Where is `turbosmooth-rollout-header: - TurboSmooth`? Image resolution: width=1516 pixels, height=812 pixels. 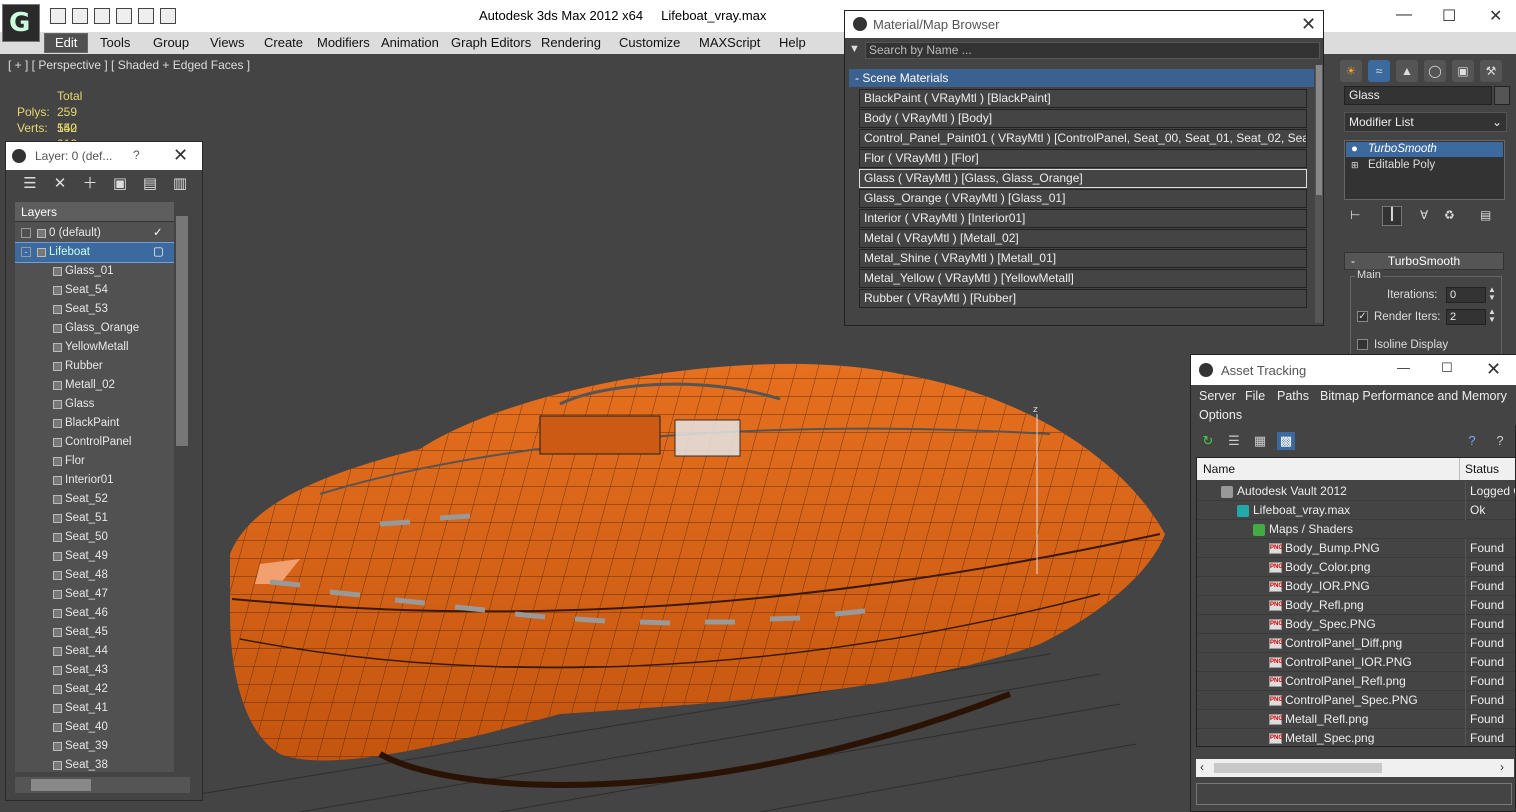
turbosmooth-rollout-header: - TurboSmooth is located at coordinates (1424, 261).